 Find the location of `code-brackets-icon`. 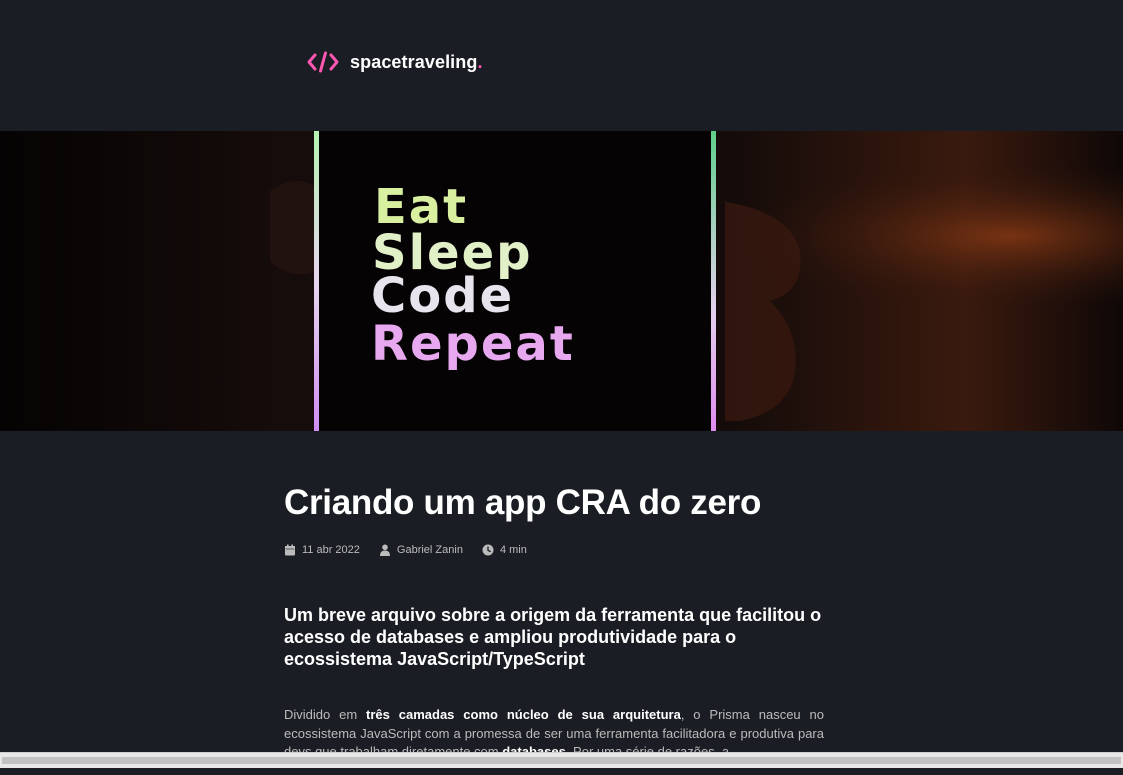

code-brackets-icon is located at coordinates (323, 62).